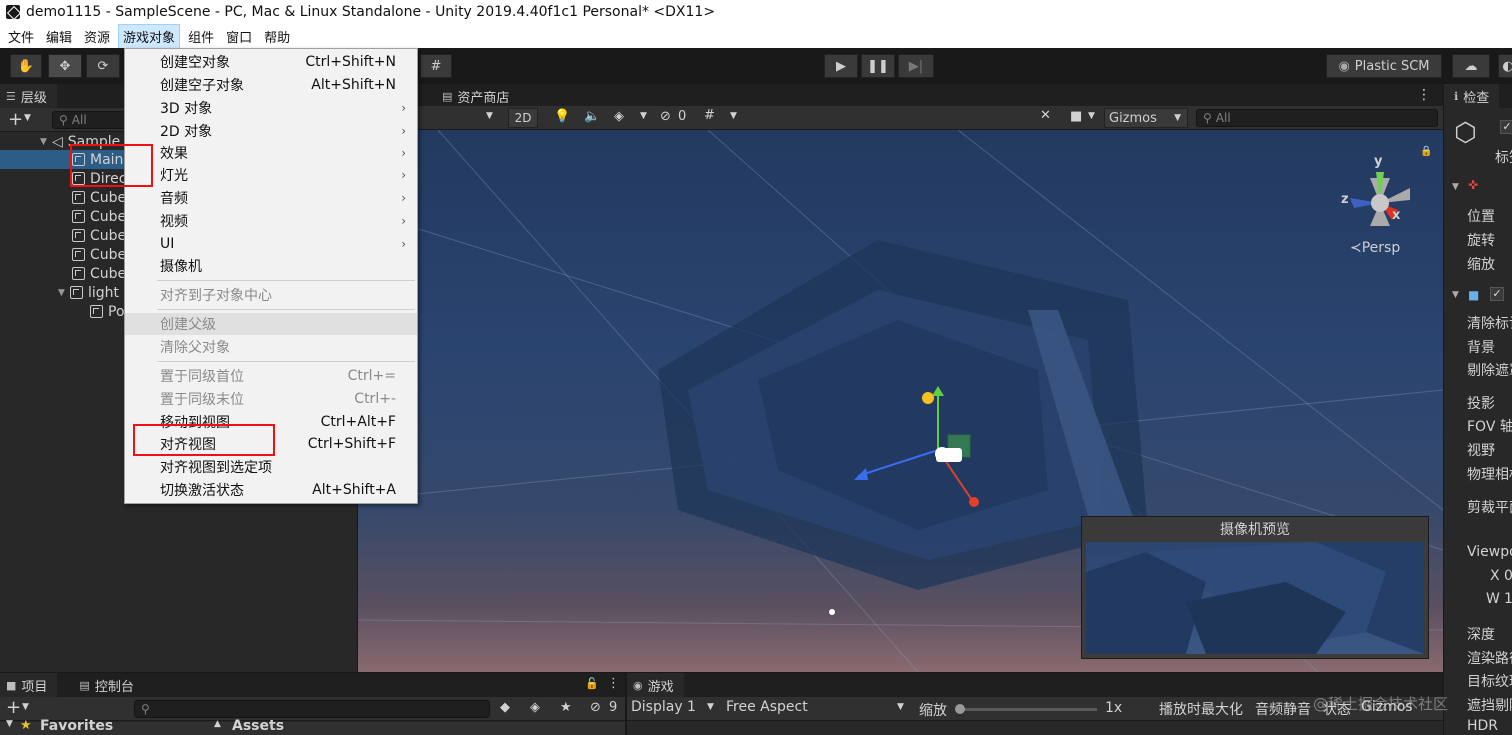 The height and width of the screenshot is (735, 1512). What do you see at coordinates (11, 685) in the screenshot?
I see `folder-icon: ■` at bounding box center [11, 685].